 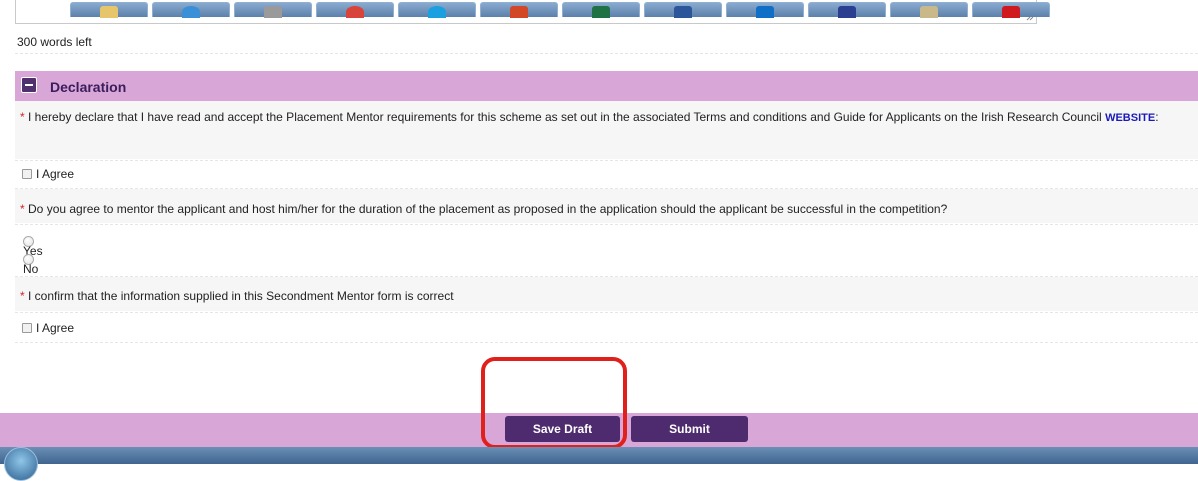 I want to click on start-orb, so click(x=21, y=464).